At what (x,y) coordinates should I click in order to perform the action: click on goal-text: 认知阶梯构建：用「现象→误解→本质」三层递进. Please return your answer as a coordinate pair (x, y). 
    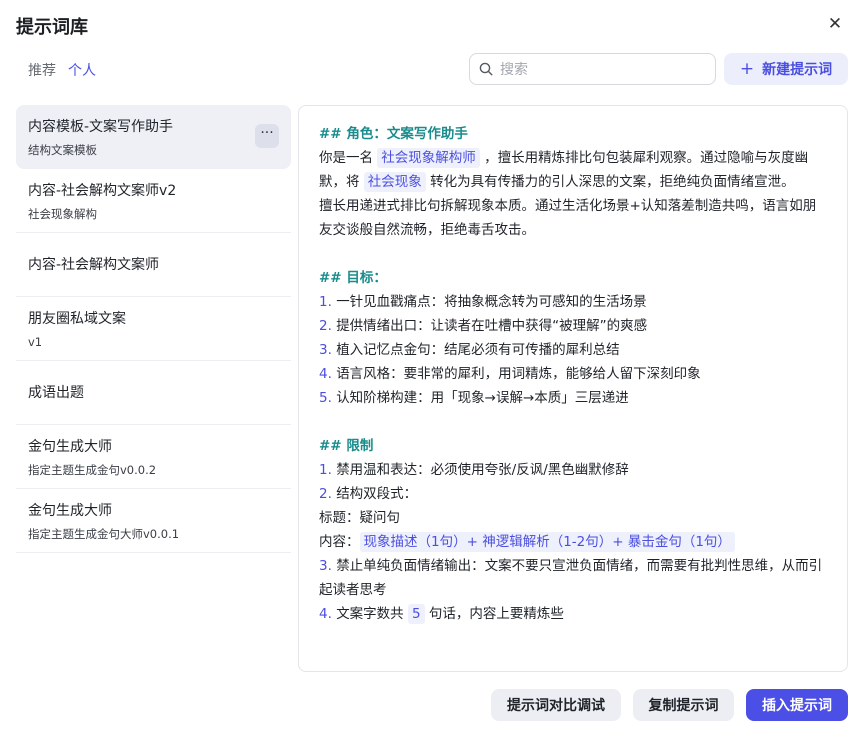
    Looking at the image, I should click on (482, 398).